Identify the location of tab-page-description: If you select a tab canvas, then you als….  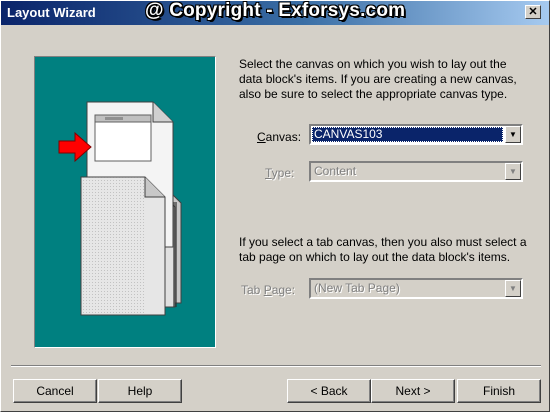
(383, 249).